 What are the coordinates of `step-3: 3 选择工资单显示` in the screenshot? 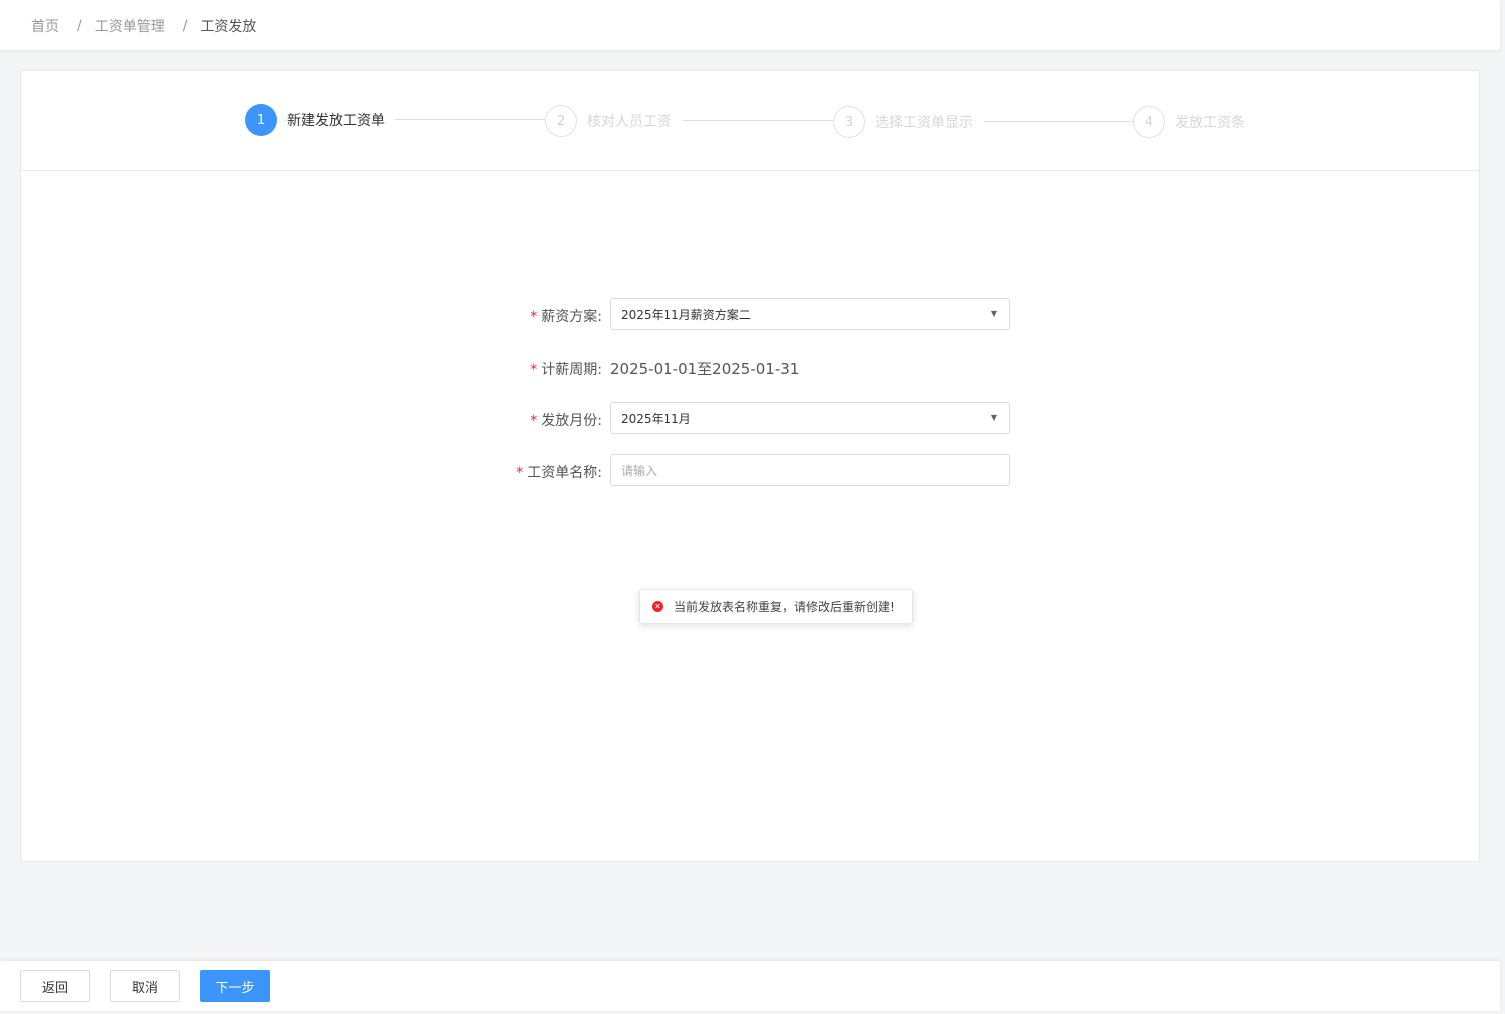 It's located at (903, 122).